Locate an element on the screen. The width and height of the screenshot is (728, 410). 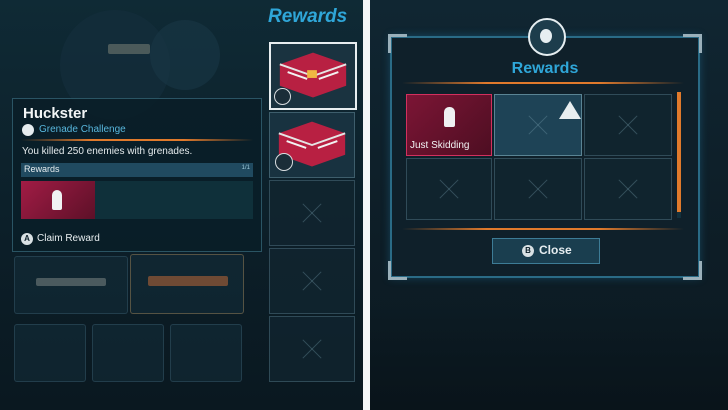
reward-item-label: Just Skidding is located at coordinates (440, 145).